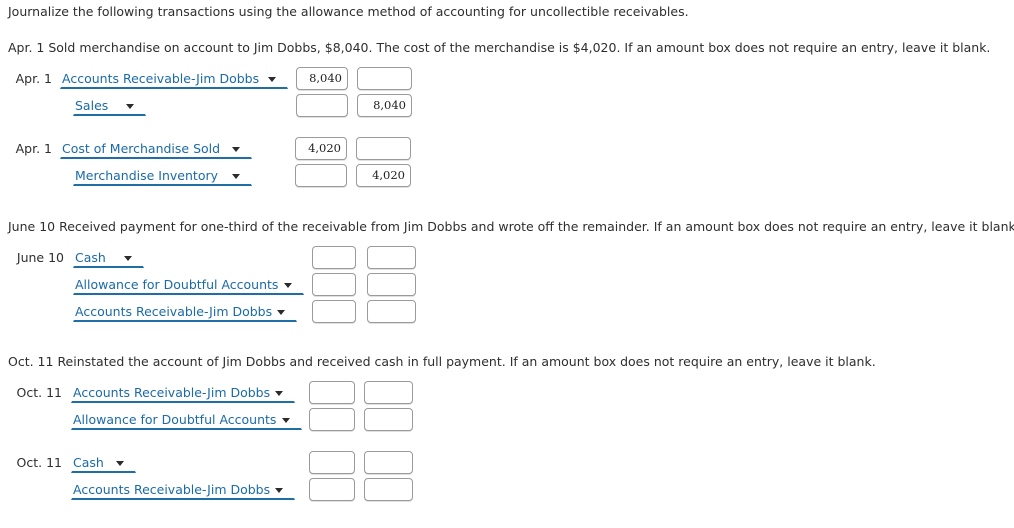  What do you see at coordinates (322, 78) in the screenshot?
I see `debit-input-apr1-a-row1: 8,040` at bounding box center [322, 78].